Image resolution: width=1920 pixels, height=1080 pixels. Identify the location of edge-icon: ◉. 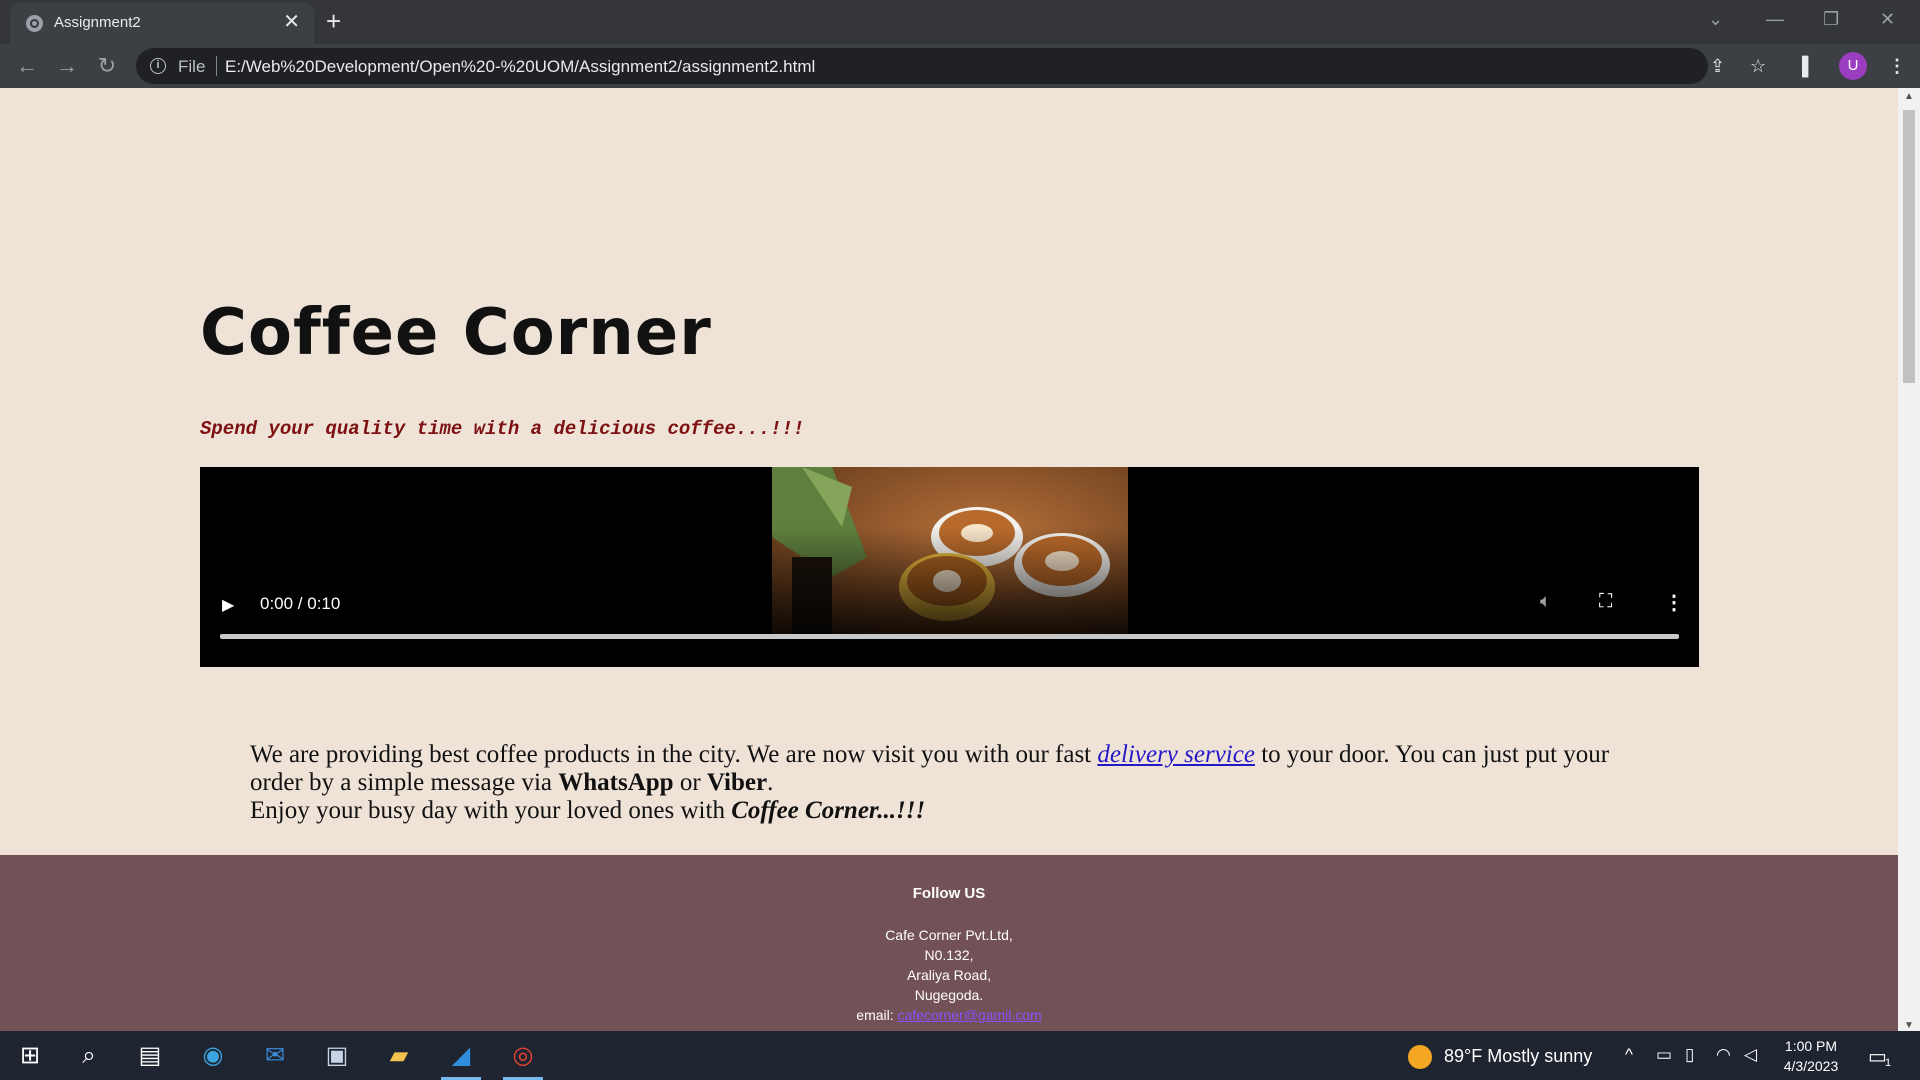
(213, 1055).